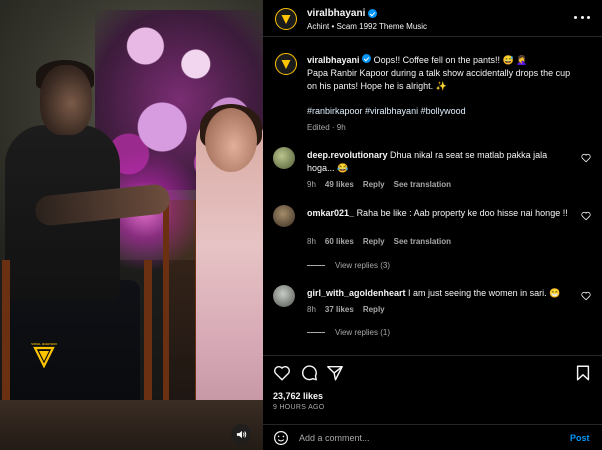 This screenshot has width=602, height=450. I want to click on caption-avatar, so click(286, 64).